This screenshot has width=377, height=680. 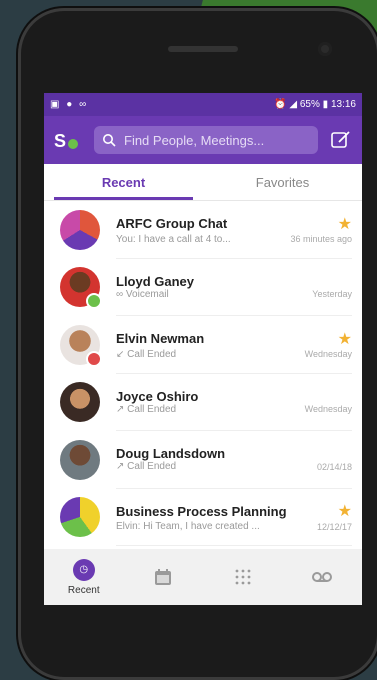 I want to click on nav-dialpad, so click(x=243, y=577).